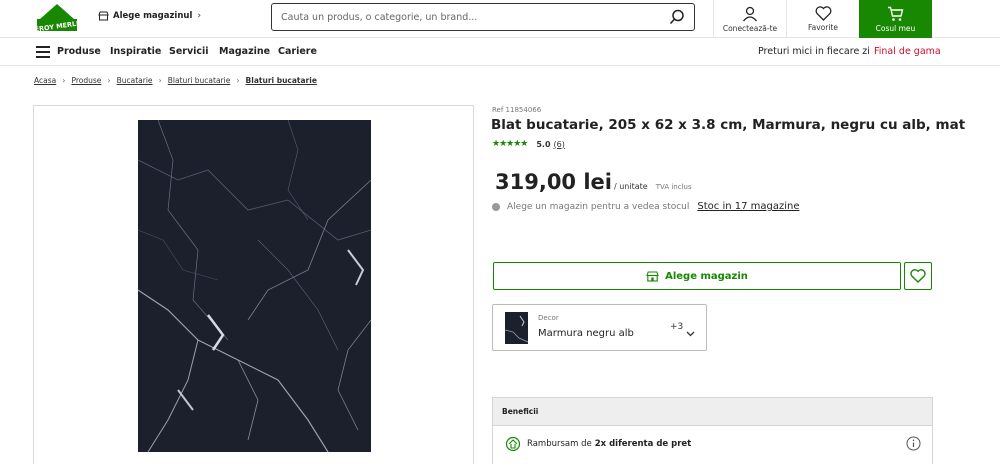  I want to click on decor-selector: Decor Marmura negru alb +3, so click(599, 327).